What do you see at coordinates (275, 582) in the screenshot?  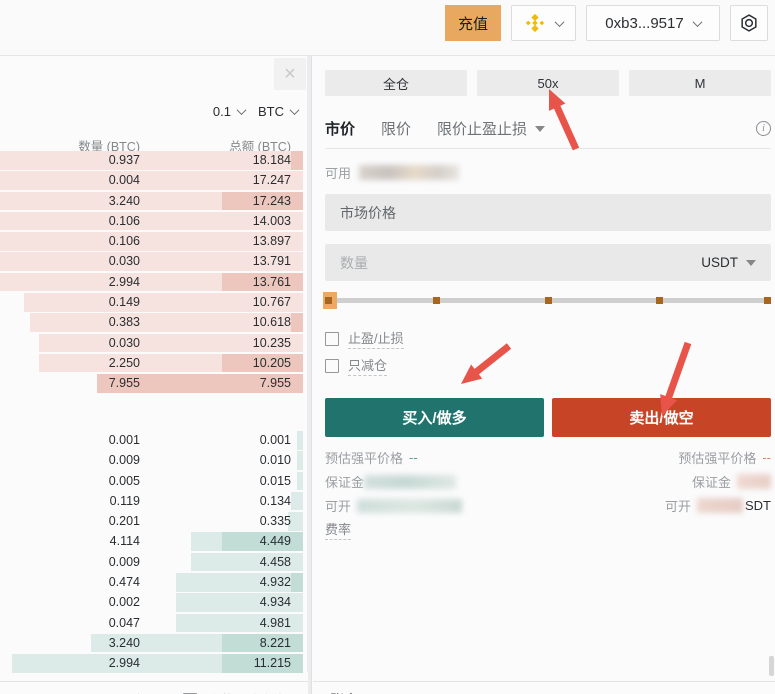 I see `row-total: 4.932` at bounding box center [275, 582].